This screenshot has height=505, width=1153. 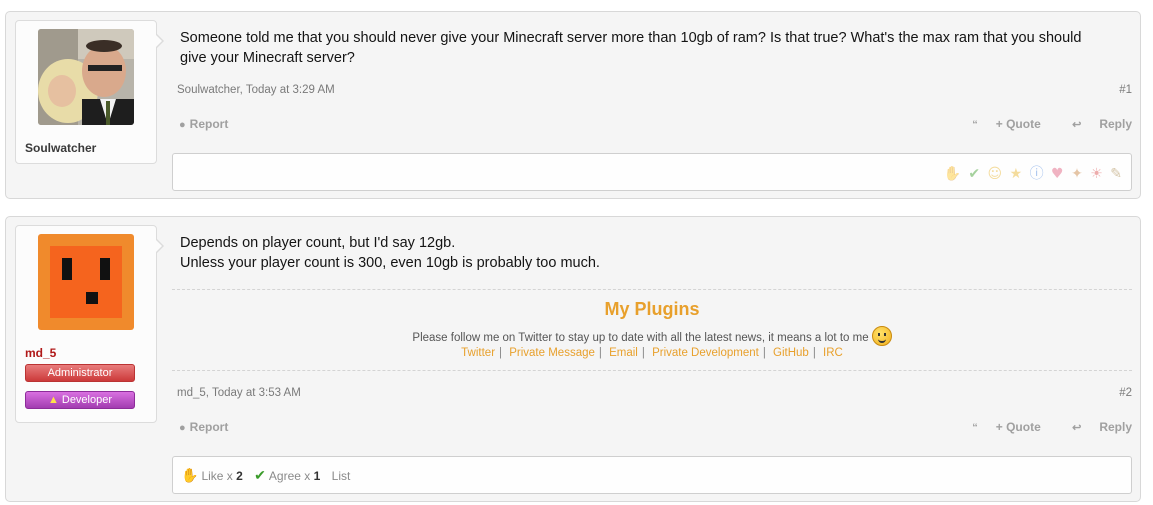 I want to click on private-message-link: Private Message, so click(x=552, y=353).